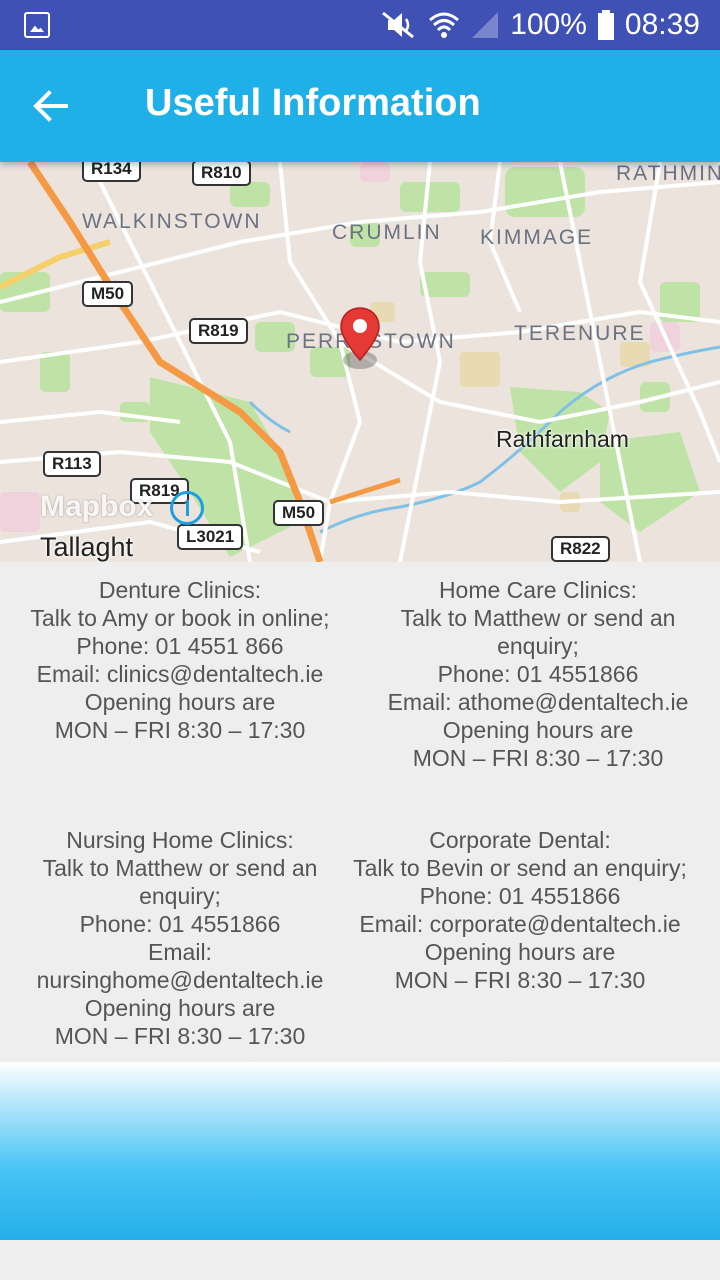 This screenshot has width=720, height=1280. What do you see at coordinates (605, 25) in the screenshot?
I see `battery-icon` at bounding box center [605, 25].